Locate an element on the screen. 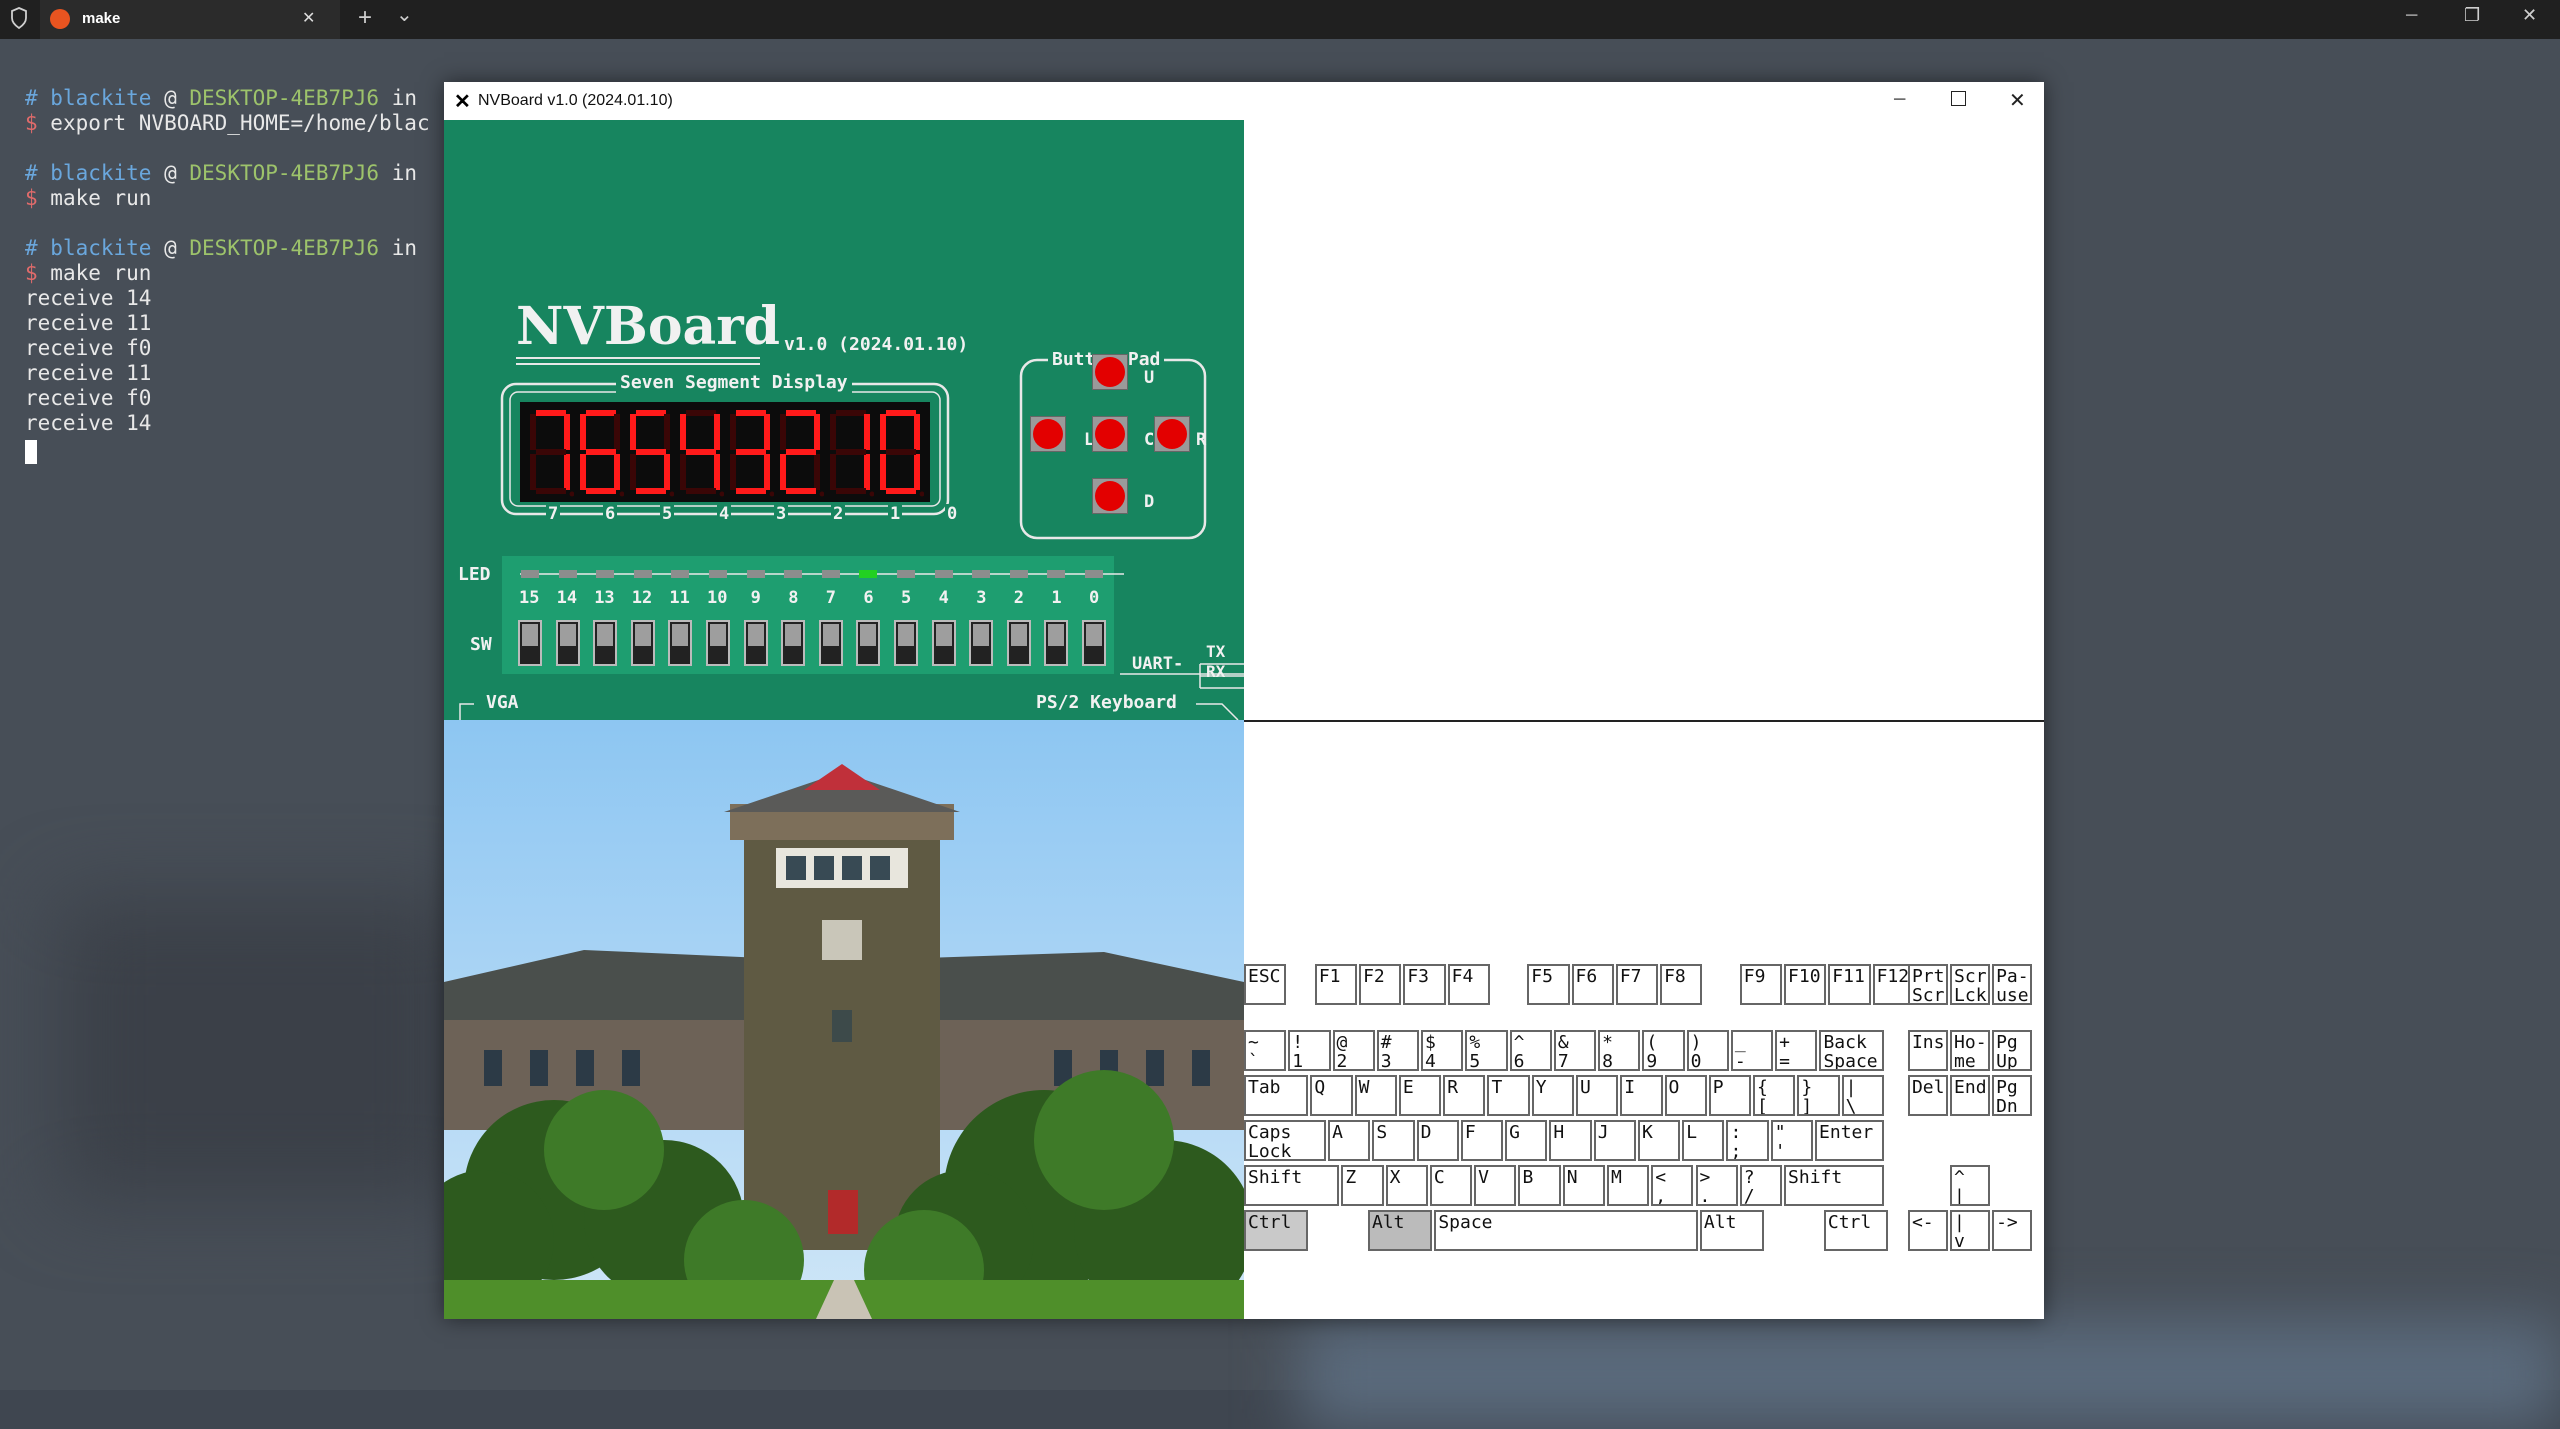  tab-dropdown-icon: ⌄ is located at coordinates (404, 14).